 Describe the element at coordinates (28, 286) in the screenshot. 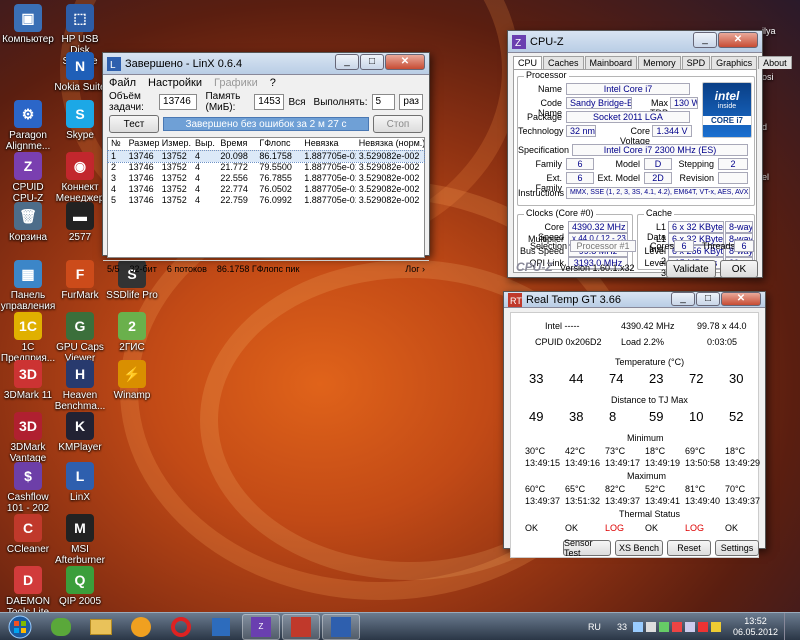

I see `desktop-icon: ▦ Панель управления` at that location.